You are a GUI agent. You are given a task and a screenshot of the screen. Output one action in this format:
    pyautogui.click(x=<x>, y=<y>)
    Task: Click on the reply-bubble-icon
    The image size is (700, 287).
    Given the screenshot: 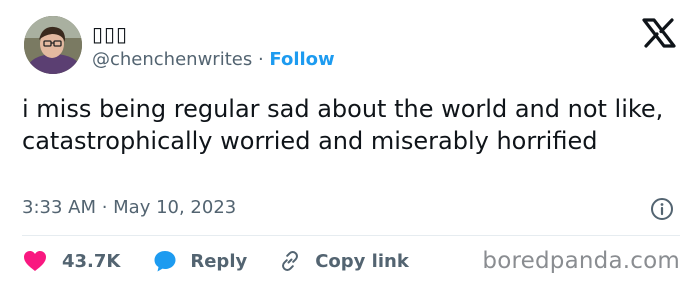 What is the action you would take?
    pyautogui.click(x=165, y=261)
    